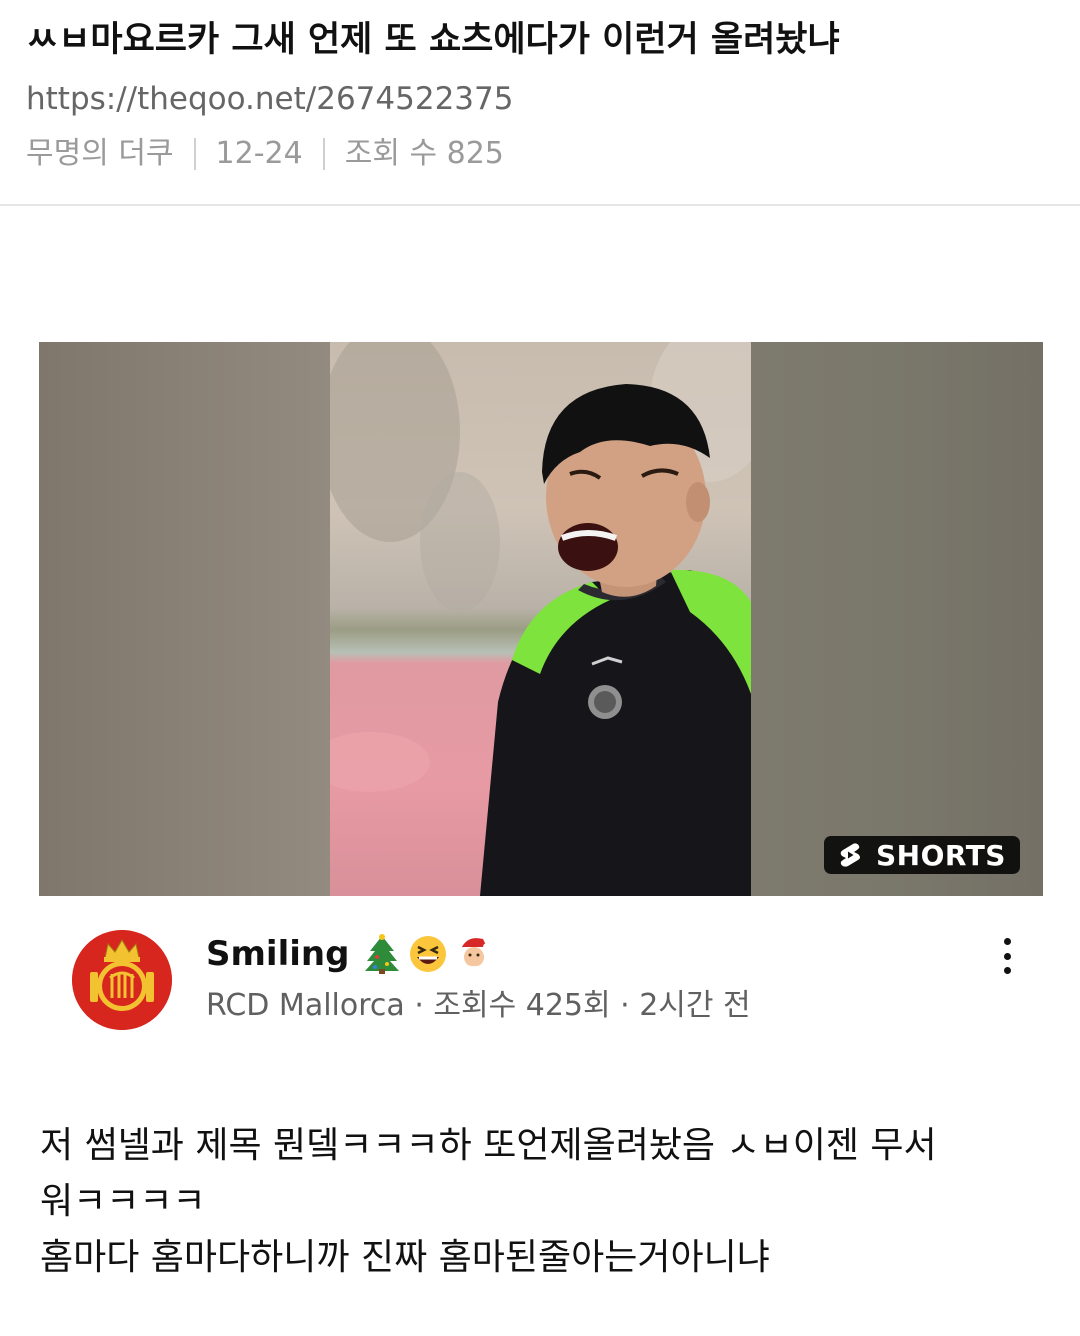  I want to click on shorts-label: SHORTS, so click(941, 855).